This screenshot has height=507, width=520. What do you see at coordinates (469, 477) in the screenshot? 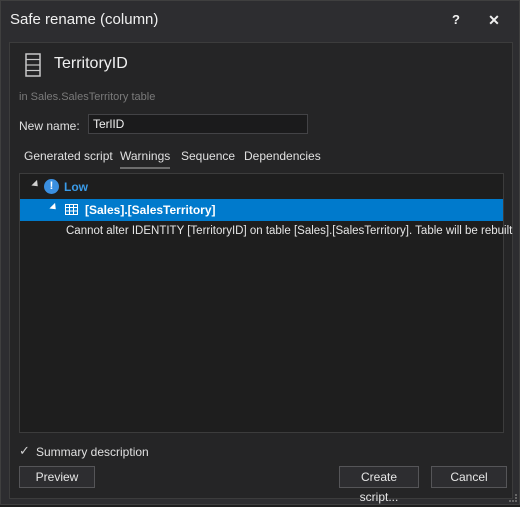
I see `cancel-button: Cancel` at bounding box center [469, 477].